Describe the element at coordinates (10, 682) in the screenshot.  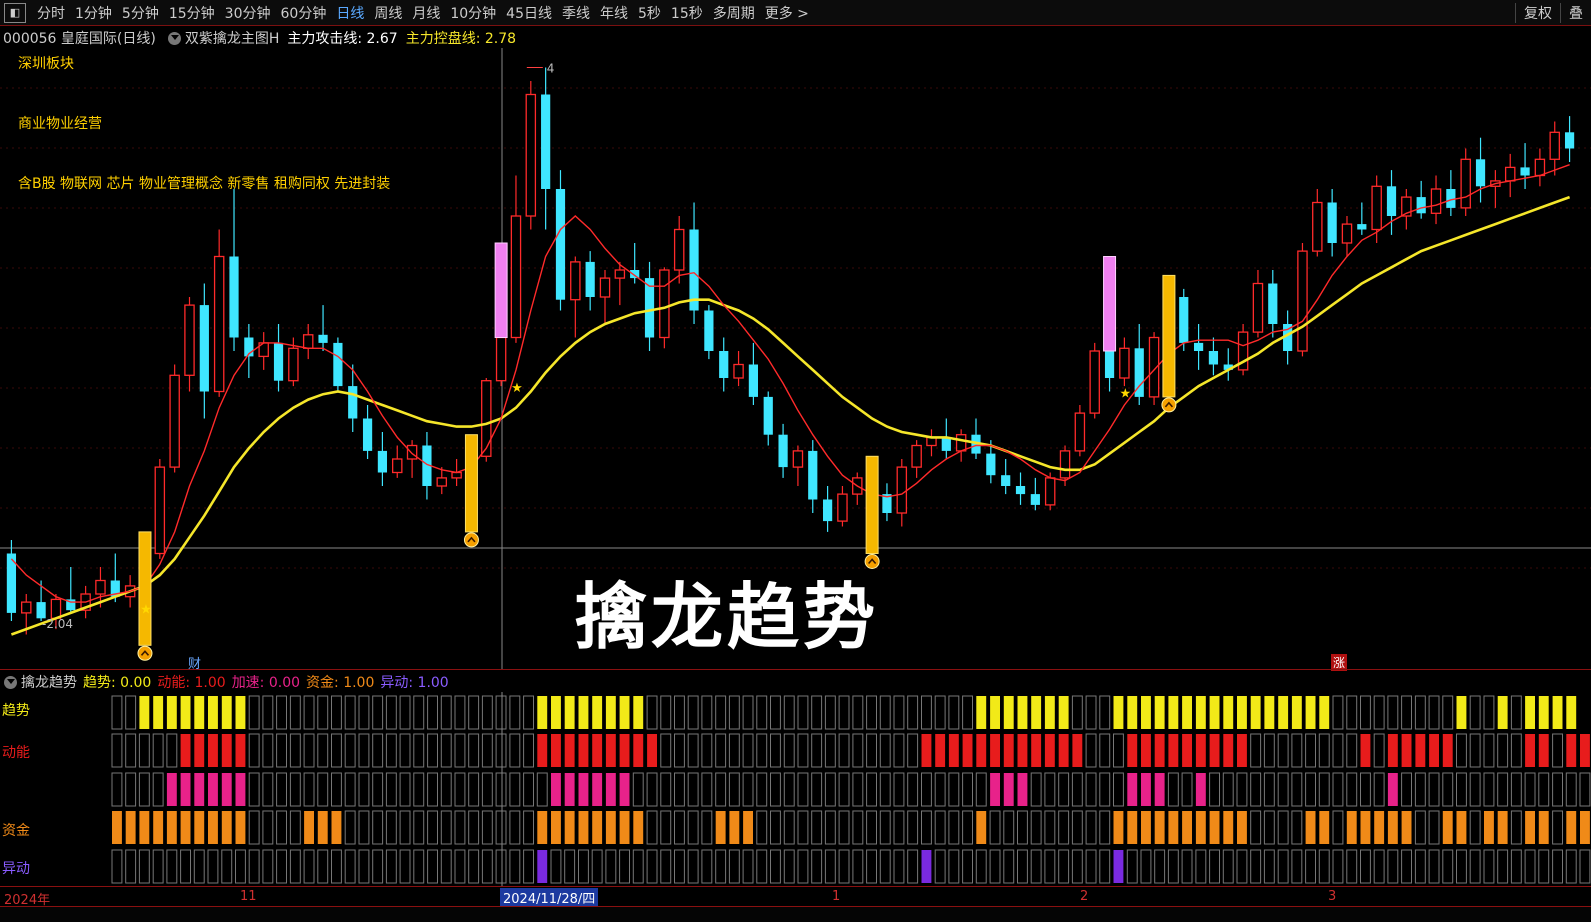
I see `indicator-dropdown-icon` at that location.